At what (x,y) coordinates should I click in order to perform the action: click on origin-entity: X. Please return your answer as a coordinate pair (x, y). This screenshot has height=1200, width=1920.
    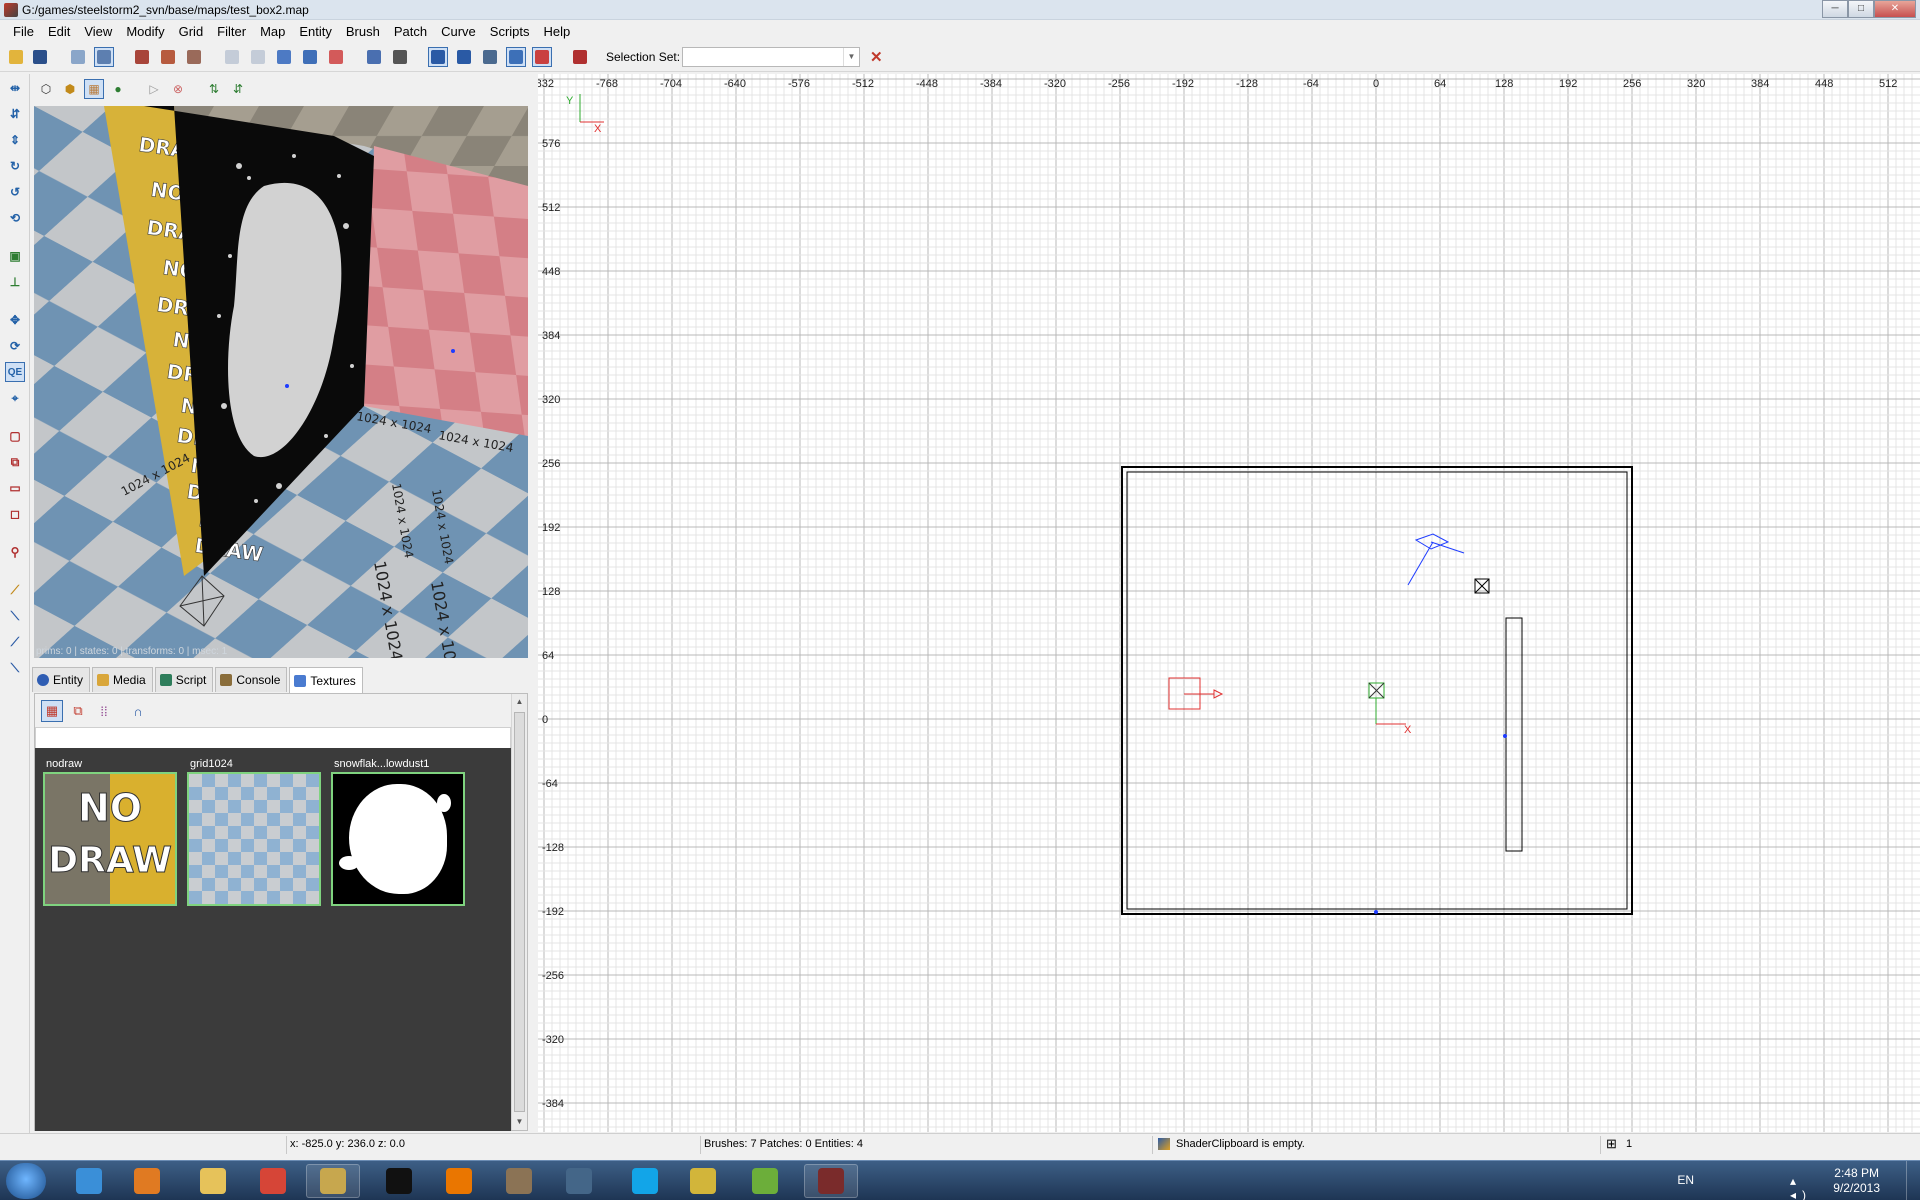
    Looking at the image, I should click on (1390, 709).